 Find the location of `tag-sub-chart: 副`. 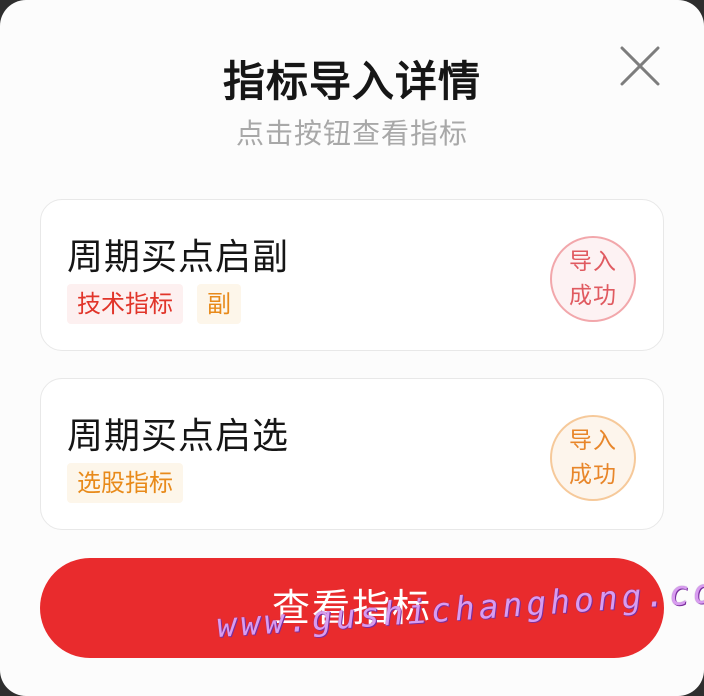

tag-sub-chart: 副 is located at coordinates (219, 304).